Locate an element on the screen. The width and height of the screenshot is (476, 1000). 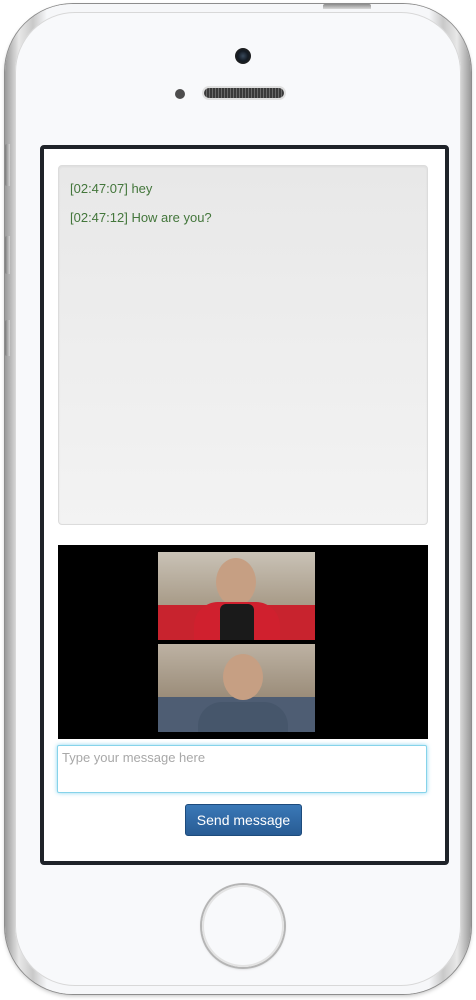
front-camera-icon is located at coordinates (243, 56).